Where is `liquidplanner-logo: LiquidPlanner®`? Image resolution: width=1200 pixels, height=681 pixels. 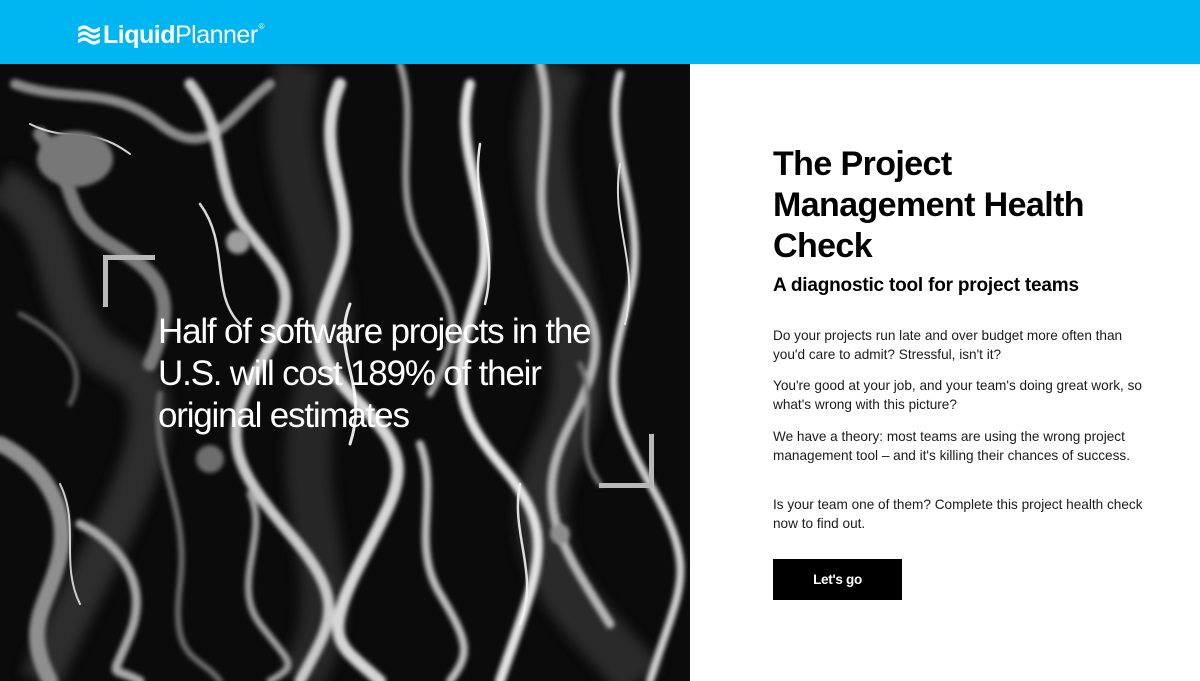 liquidplanner-logo: LiquidPlanner® is located at coordinates (171, 35).